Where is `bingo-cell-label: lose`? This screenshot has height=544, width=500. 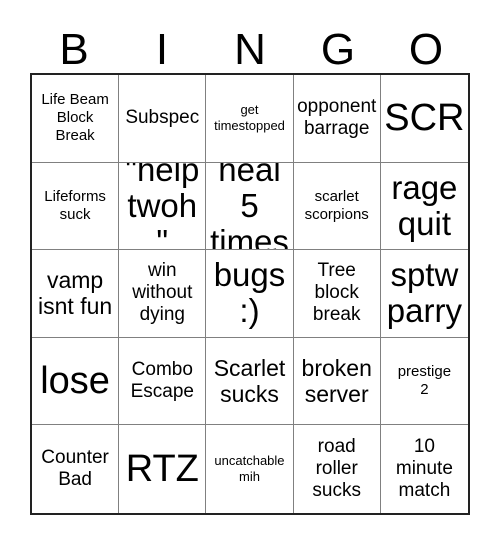
bingo-cell-label: lose is located at coordinates (75, 380).